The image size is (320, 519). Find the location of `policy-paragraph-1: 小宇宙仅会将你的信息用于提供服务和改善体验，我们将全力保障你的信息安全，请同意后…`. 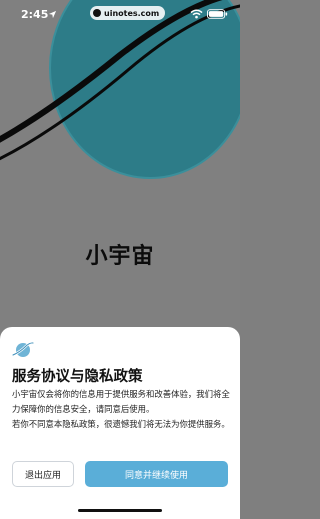

policy-paragraph-1: 小宇宙仅会将你的信息用于提供服务和改善体验，我们将全力保障你的信息安全，请同意后… is located at coordinates (121, 401).